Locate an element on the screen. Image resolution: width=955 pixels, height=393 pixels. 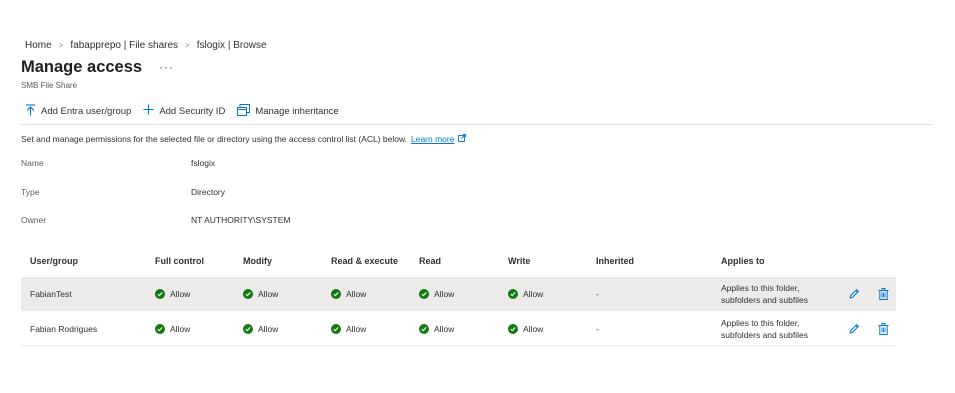
type-label: Type is located at coordinates (30, 192).